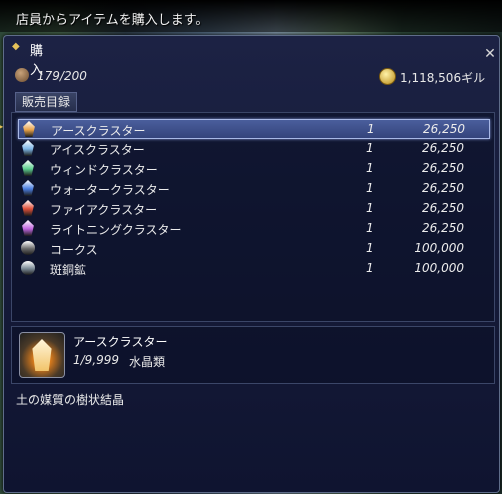  Describe the element at coordinates (28, 208) in the screenshot. I see `fire-cluster-icon` at that location.